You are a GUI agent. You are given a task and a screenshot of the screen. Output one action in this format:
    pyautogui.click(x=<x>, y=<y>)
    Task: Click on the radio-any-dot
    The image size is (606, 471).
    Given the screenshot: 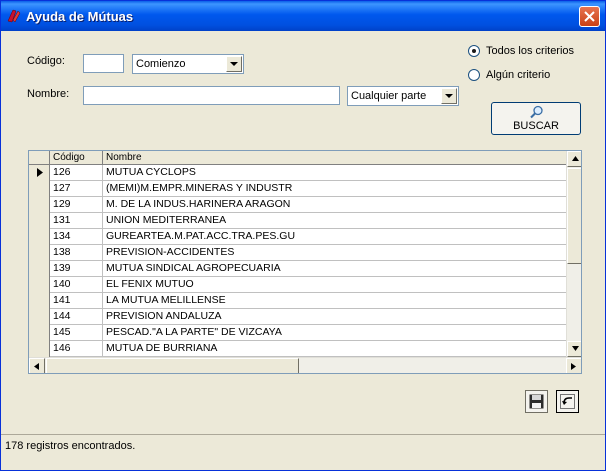 What is the action you would take?
    pyautogui.click(x=474, y=75)
    